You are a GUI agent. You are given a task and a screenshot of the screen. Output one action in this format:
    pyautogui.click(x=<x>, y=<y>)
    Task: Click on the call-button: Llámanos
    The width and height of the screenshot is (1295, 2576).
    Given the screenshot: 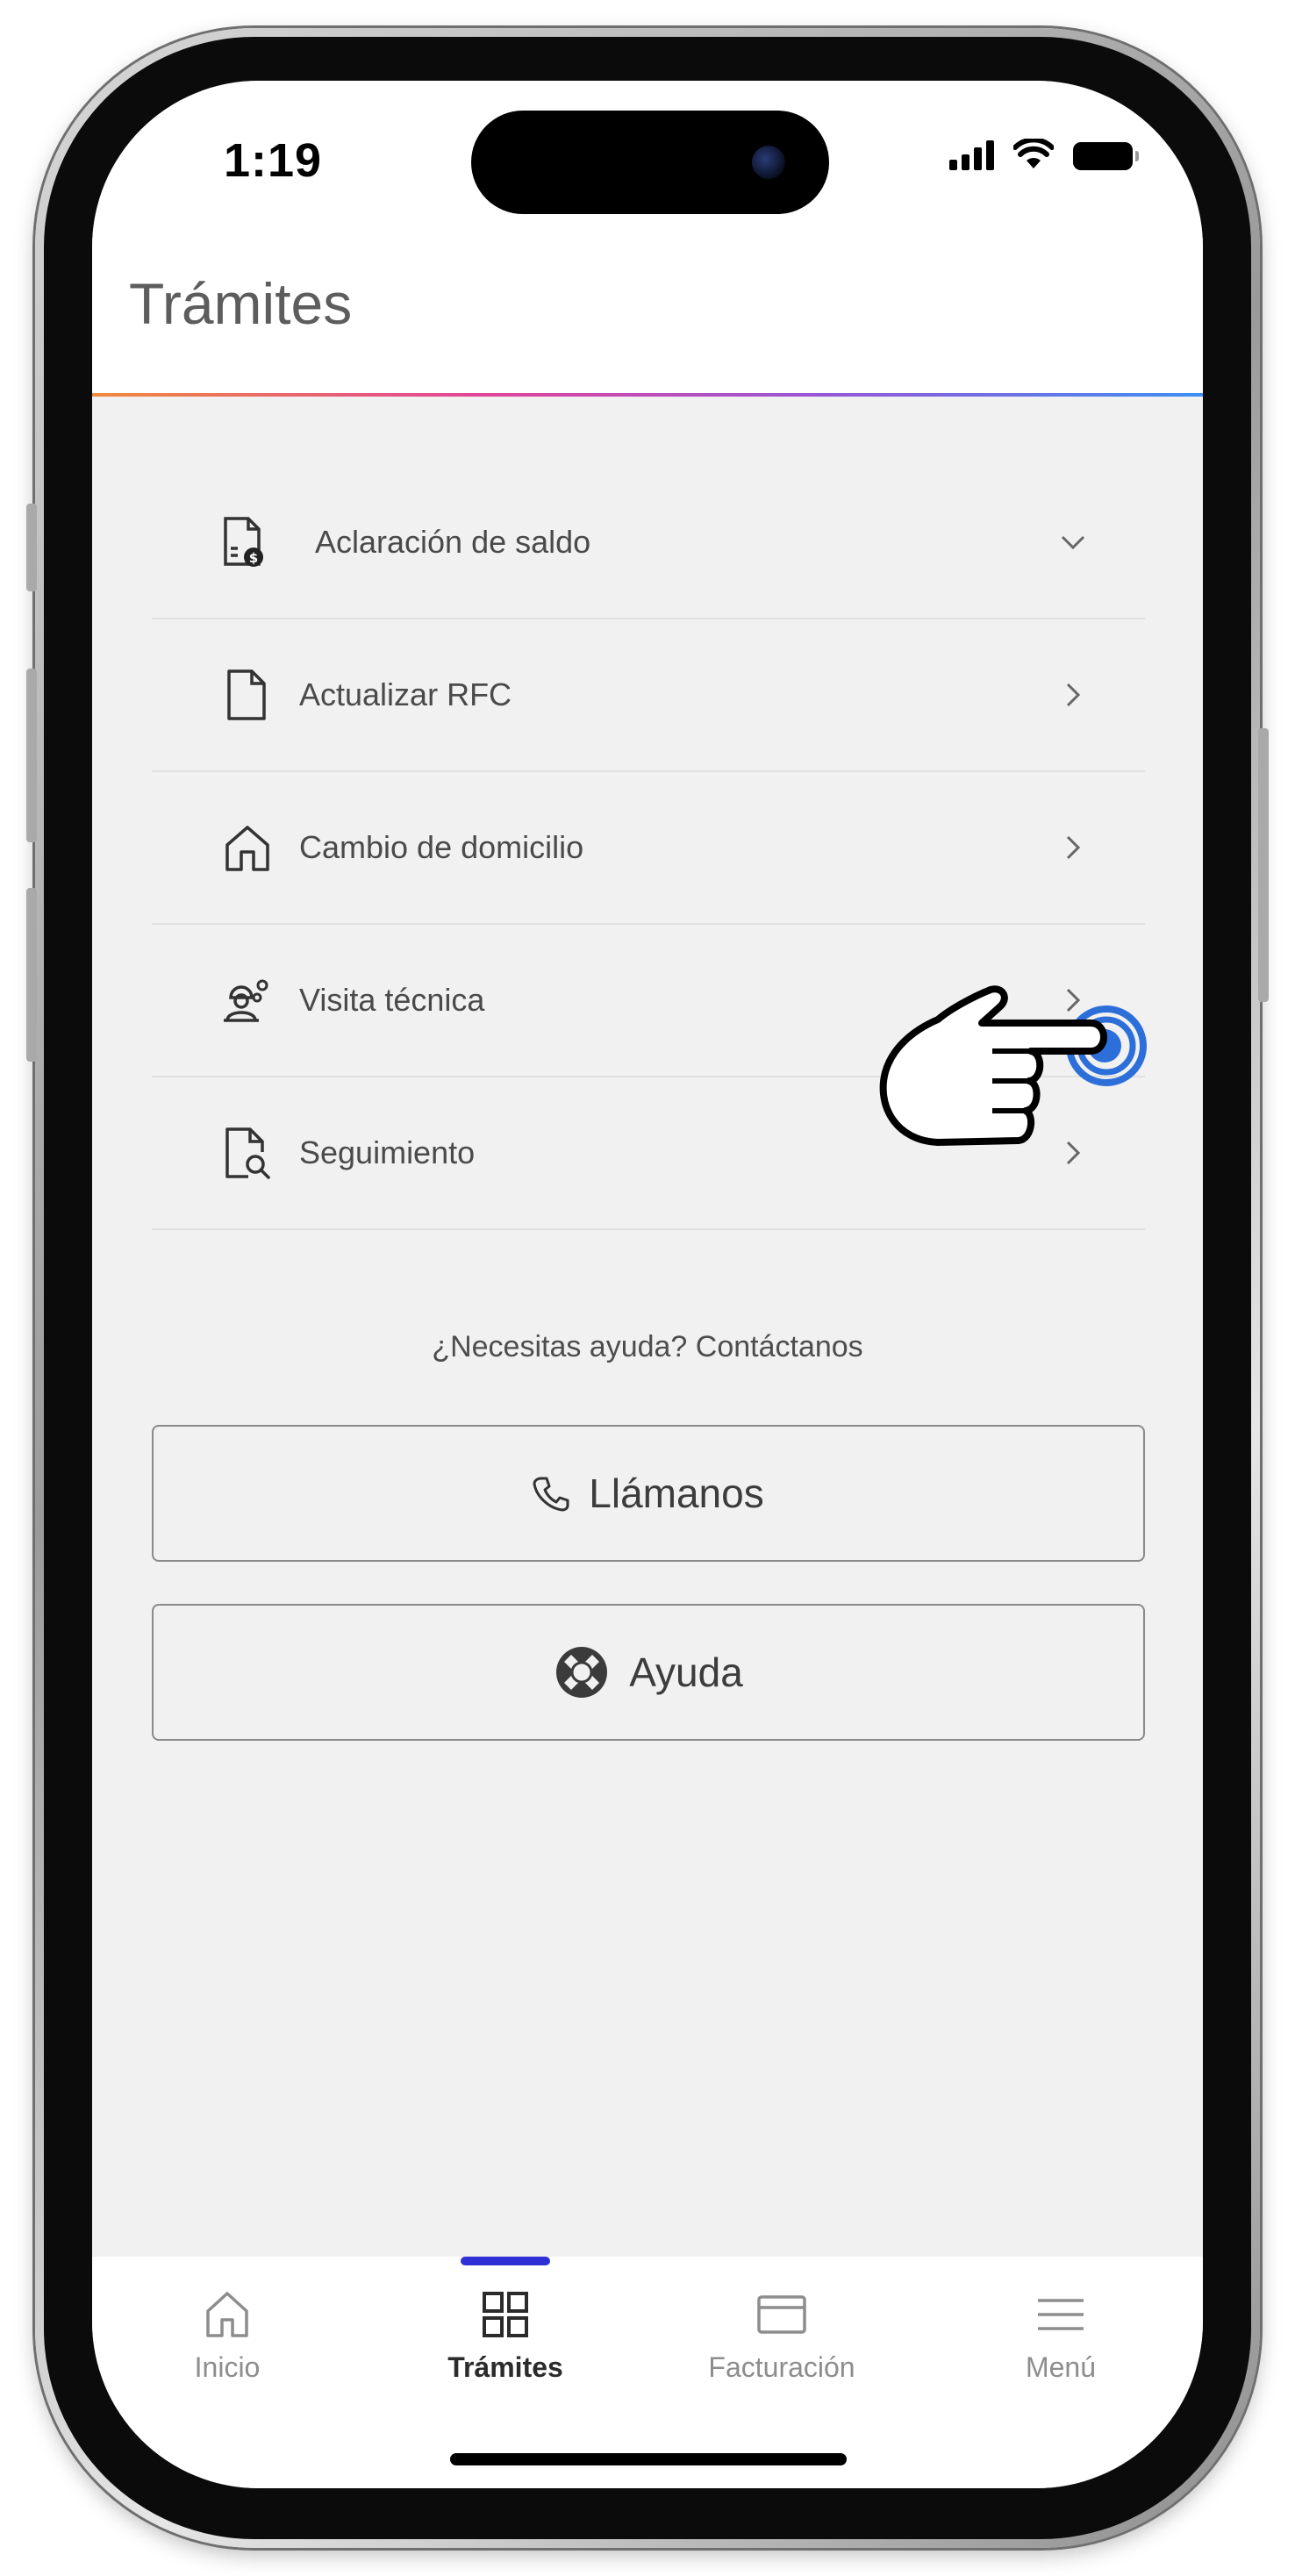 What is the action you would take?
    pyautogui.click(x=648, y=1493)
    